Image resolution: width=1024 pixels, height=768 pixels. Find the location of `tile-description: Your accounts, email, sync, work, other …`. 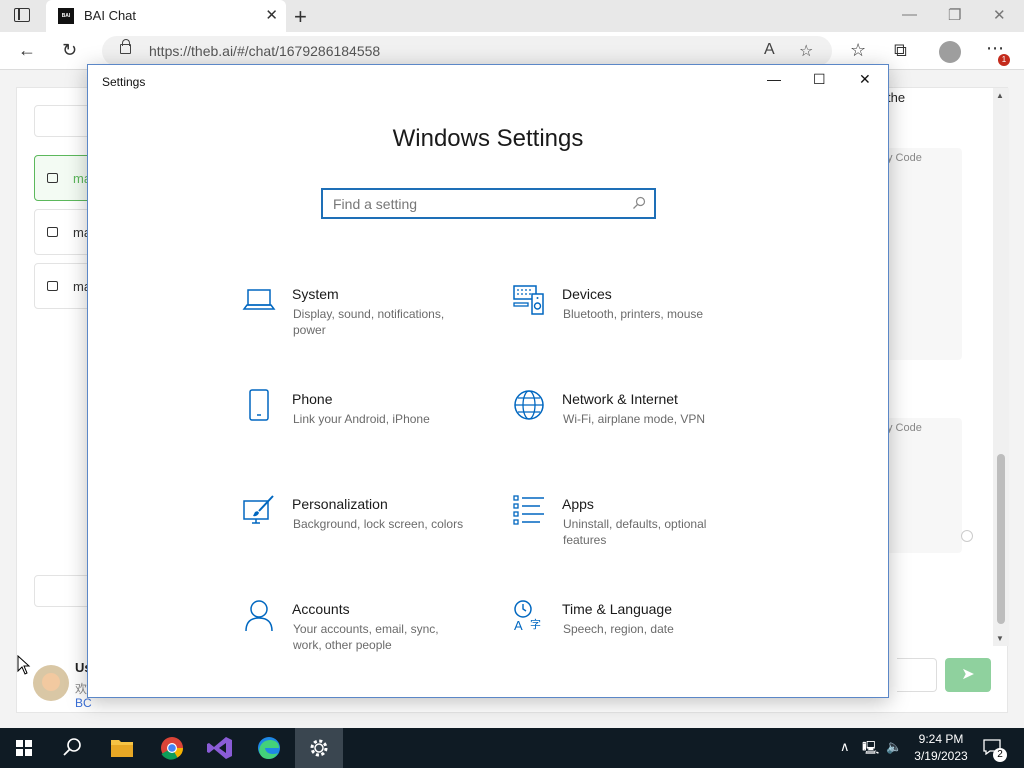

tile-description: Your accounts, email, sync, work, other … is located at coordinates (366, 637).